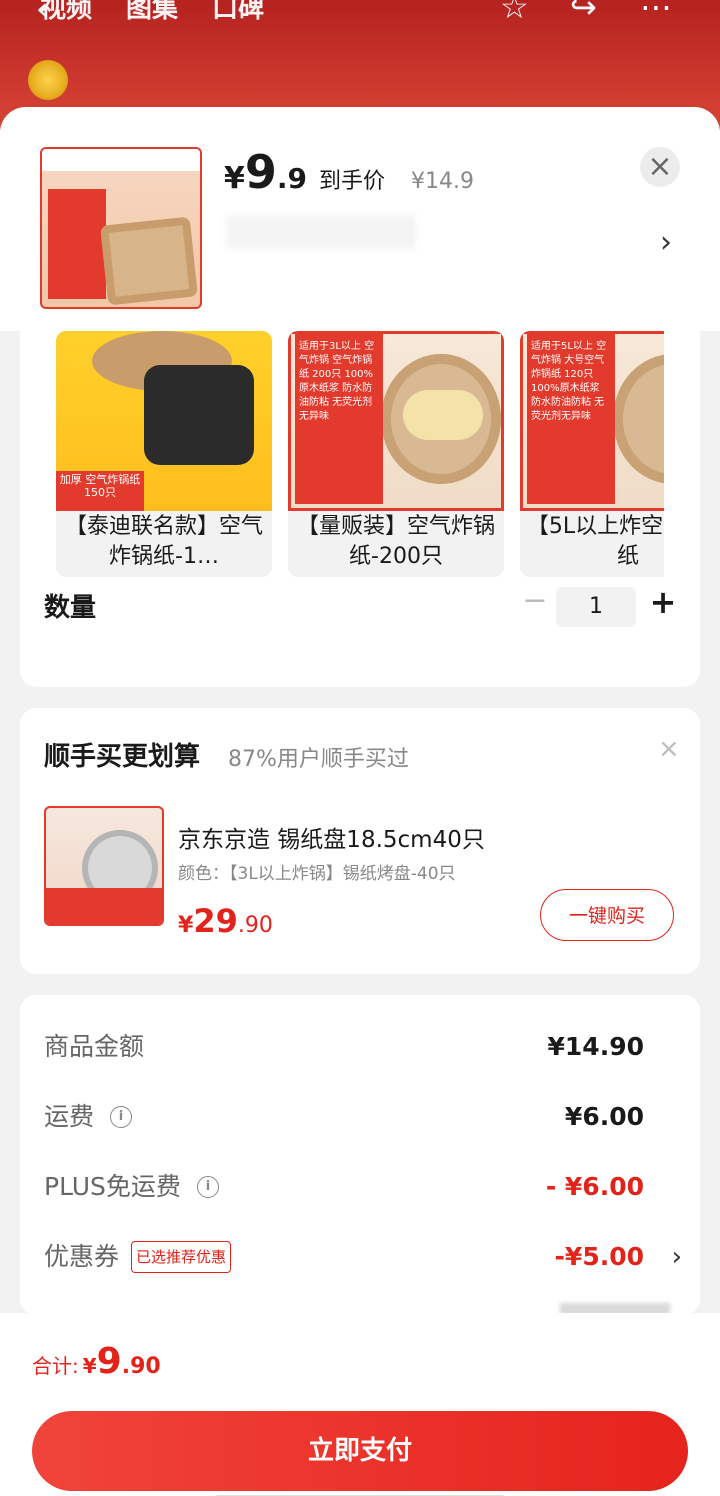 This screenshot has height=1496, width=720. I want to click on star-icon: ☆, so click(514, 13).